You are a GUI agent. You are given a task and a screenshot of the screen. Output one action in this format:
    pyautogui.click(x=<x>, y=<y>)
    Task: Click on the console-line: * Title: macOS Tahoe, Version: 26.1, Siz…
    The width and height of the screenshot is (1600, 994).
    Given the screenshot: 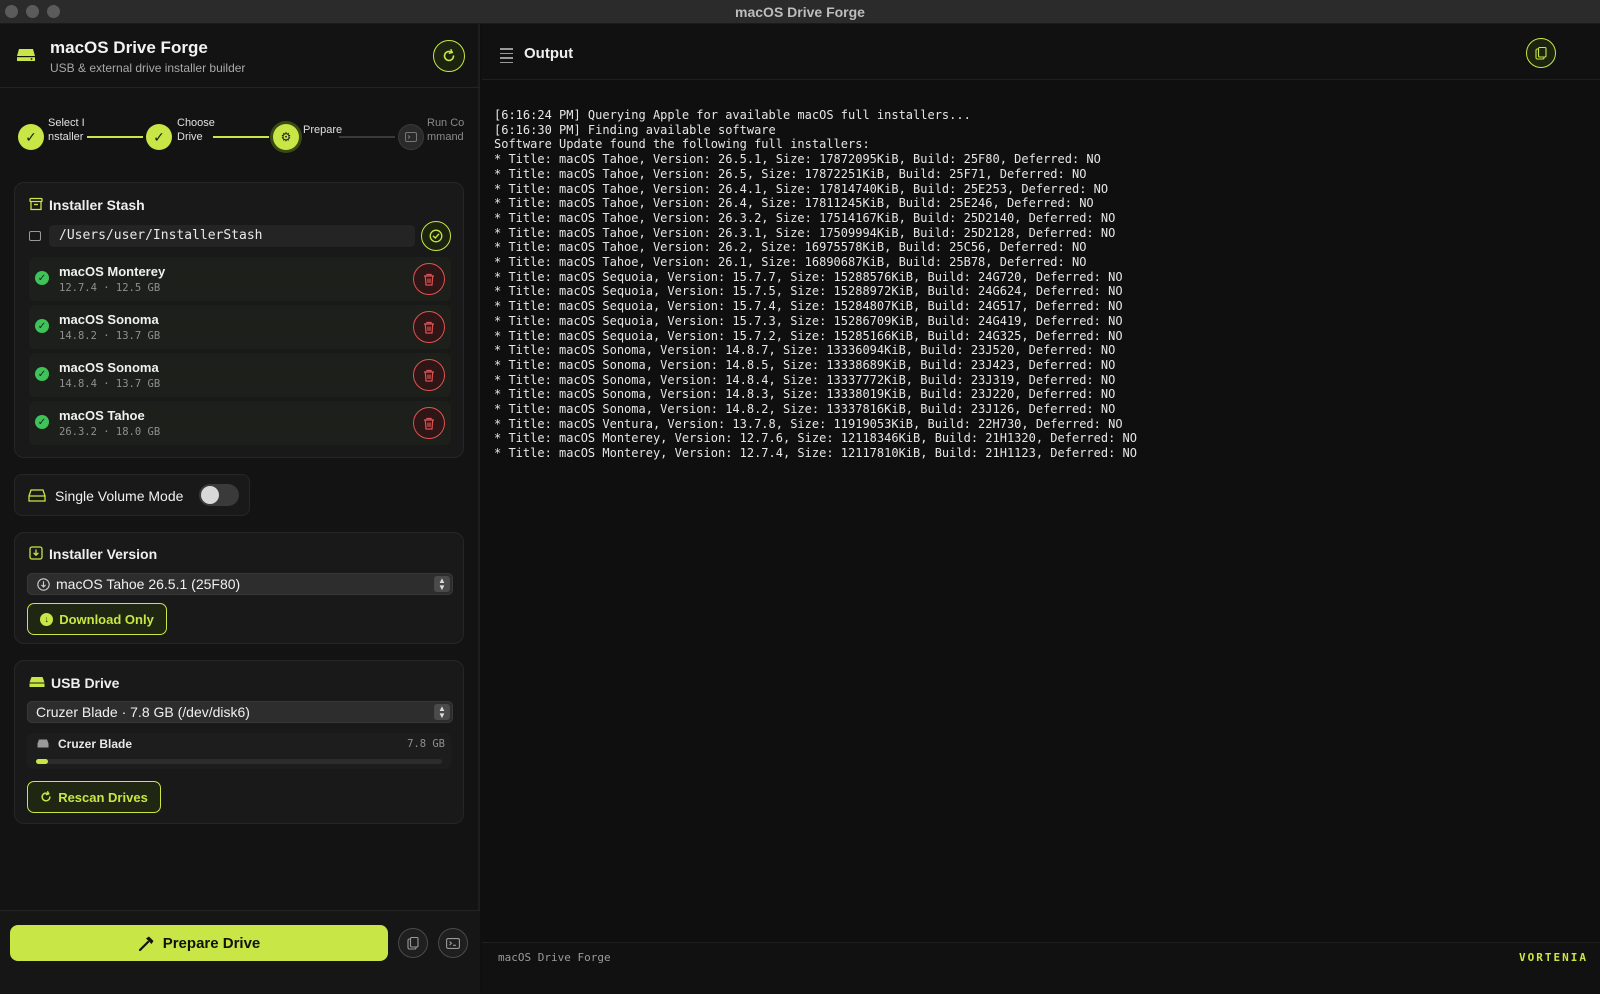 What is the action you would take?
    pyautogui.click(x=790, y=262)
    